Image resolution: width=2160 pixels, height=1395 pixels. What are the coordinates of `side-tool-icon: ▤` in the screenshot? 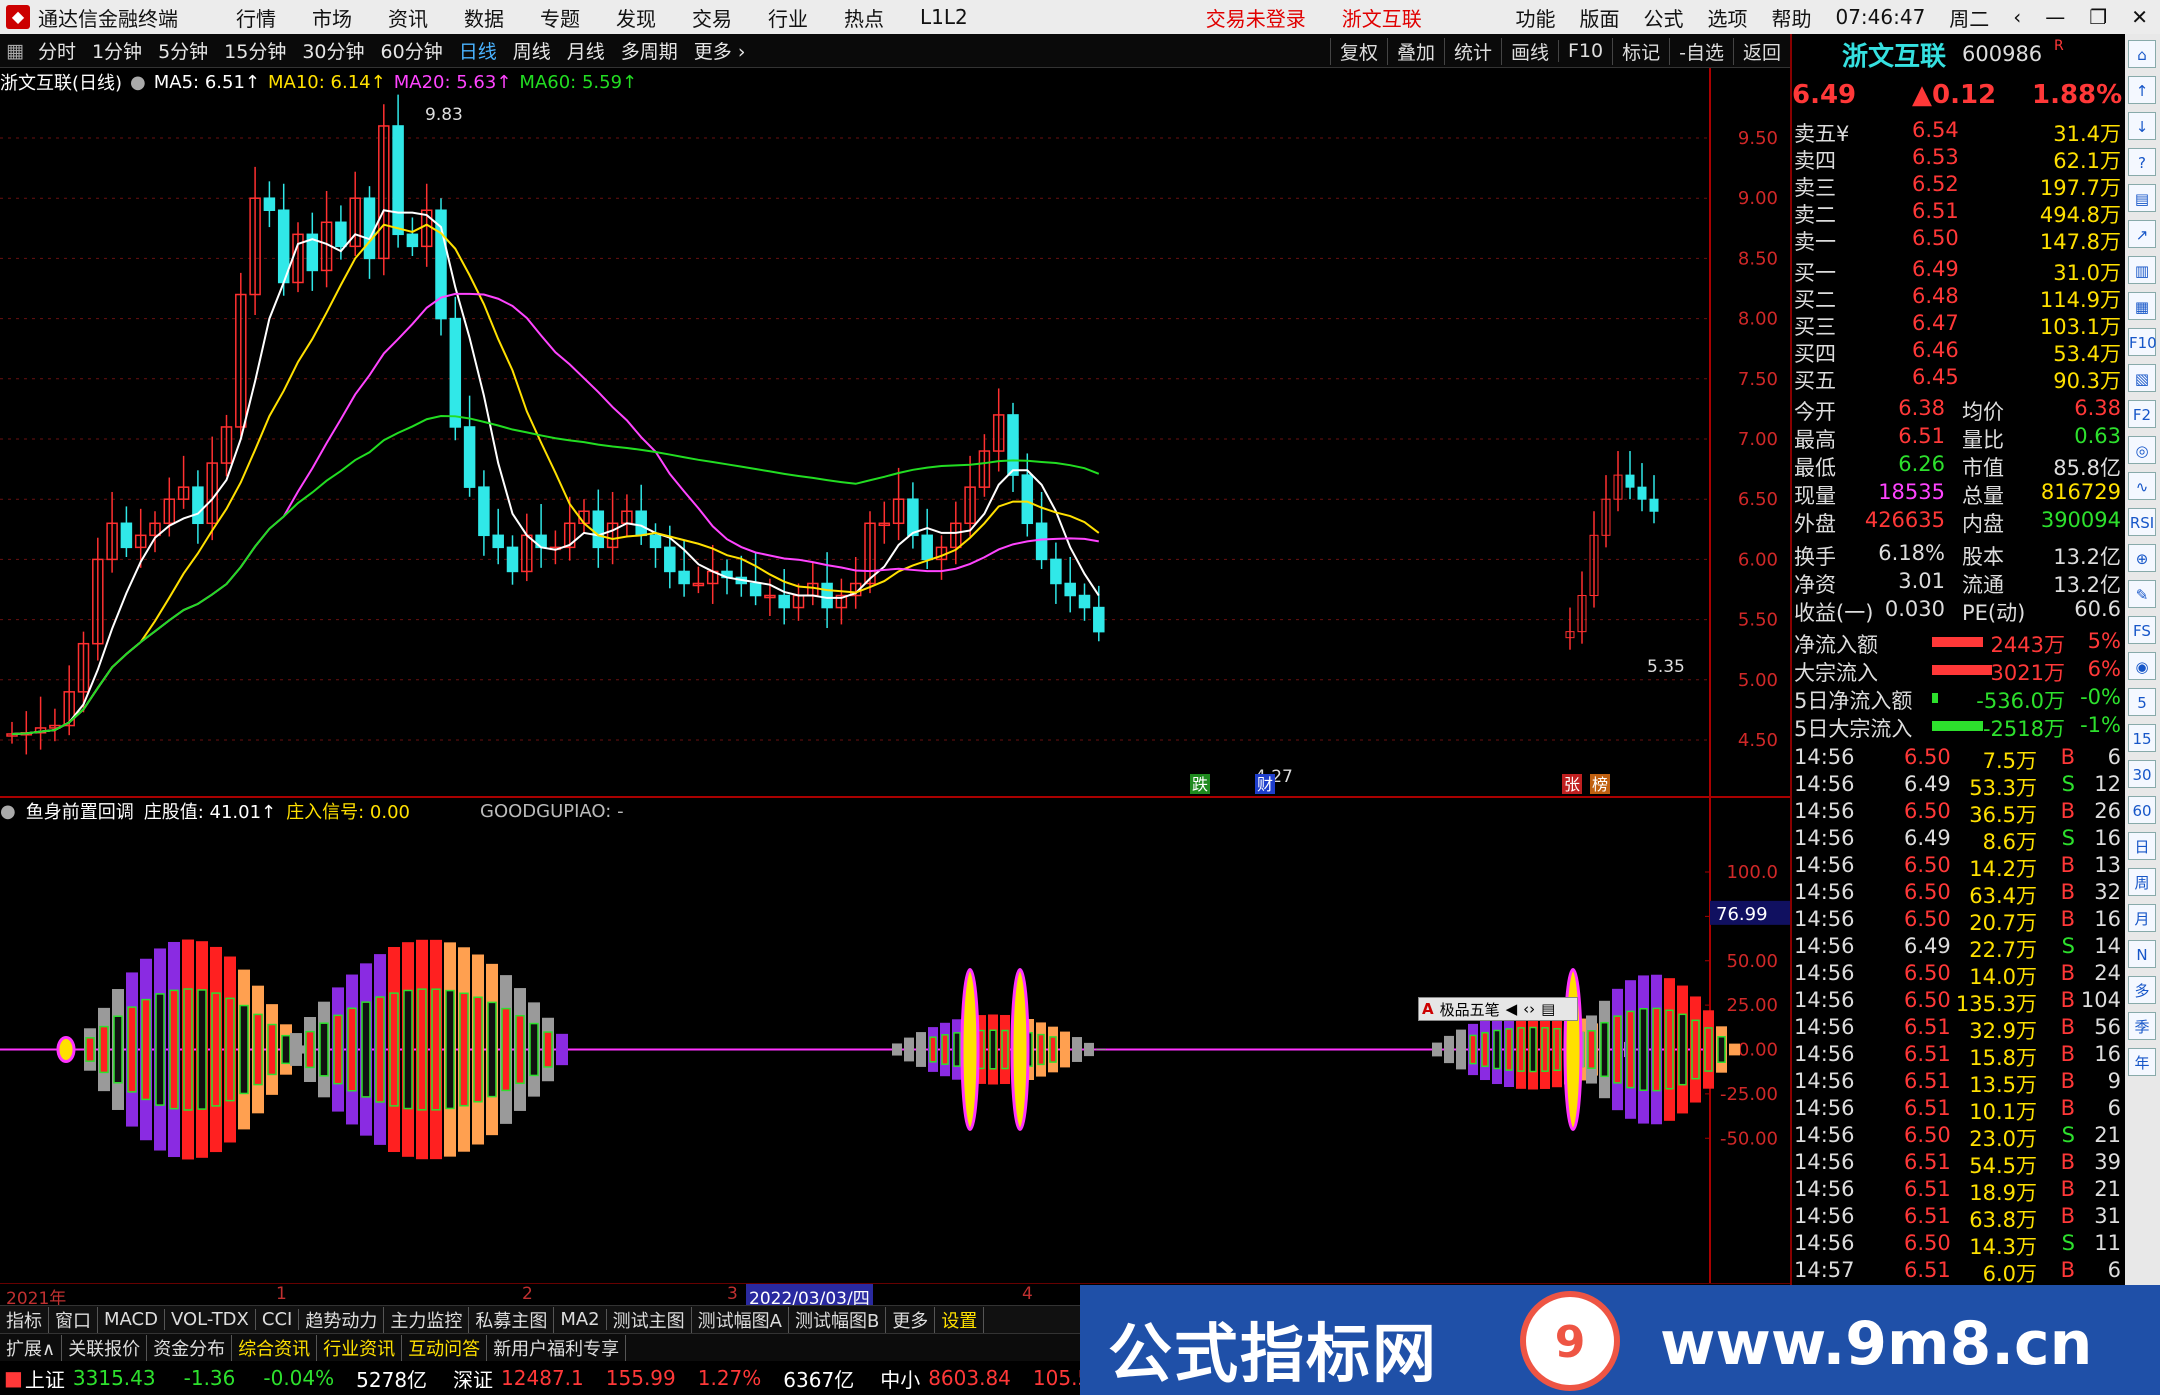 It's located at (2142, 198).